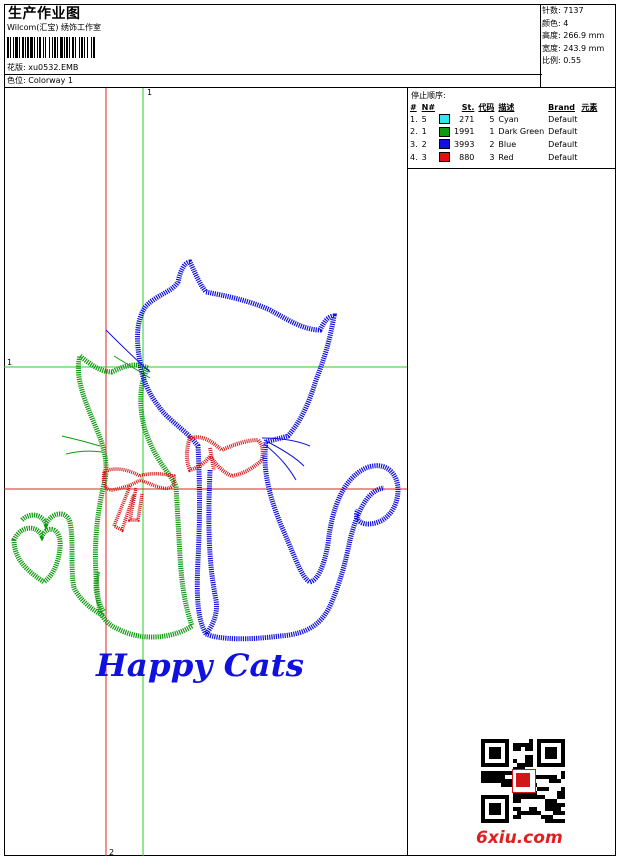 This screenshot has height=860, width=620. Describe the element at coordinates (521, 132) in the screenshot. I see `row-desc: Dark Green` at that location.